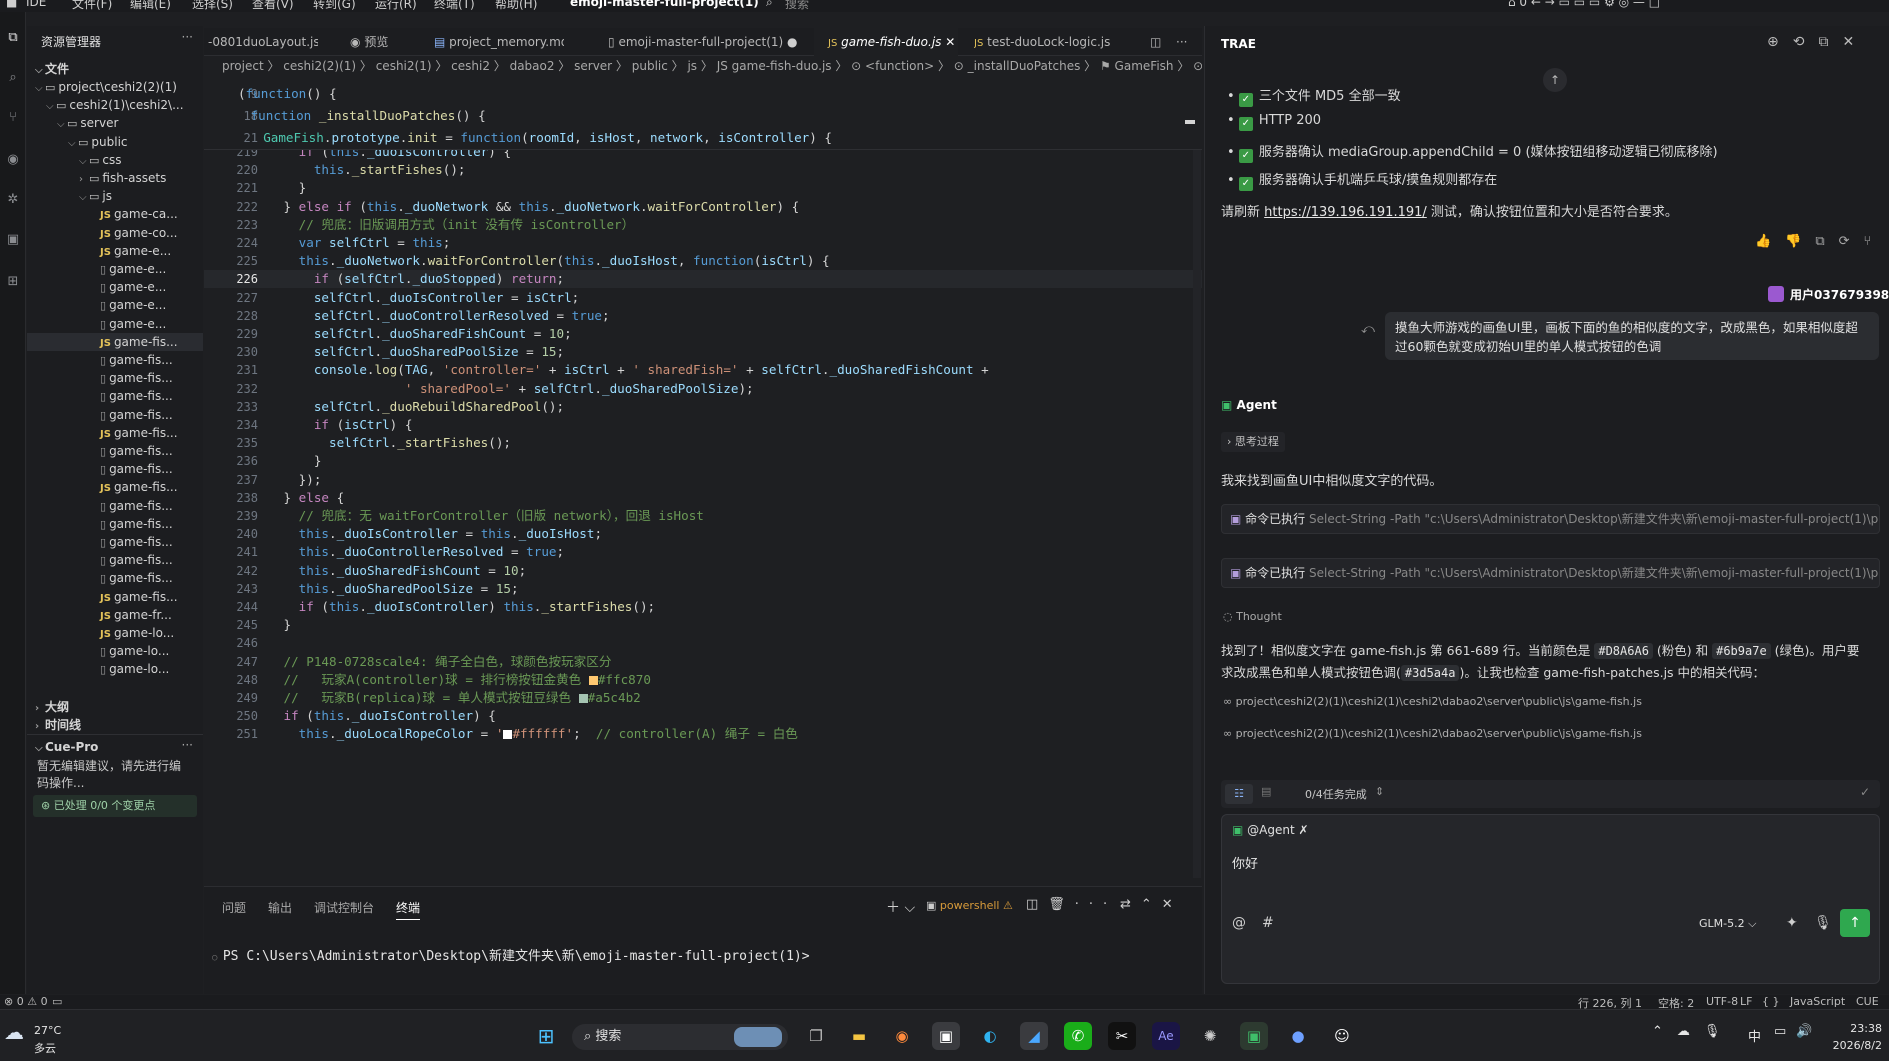  What do you see at coordinates (1197, 514) in the screenshot?
I see `editor-scrollbar` at bounding box center [1197, 514].